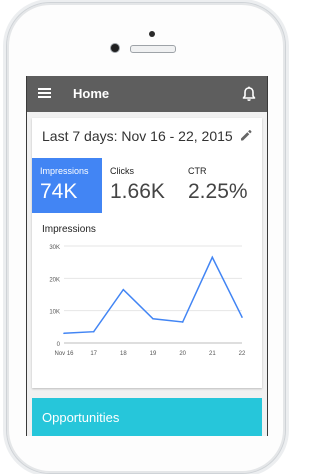 This screenshot has height=474, width=320. Describe the element at coordinates (218, 191) in the screenshot. I see `metric-value: 2.25%` at that location.